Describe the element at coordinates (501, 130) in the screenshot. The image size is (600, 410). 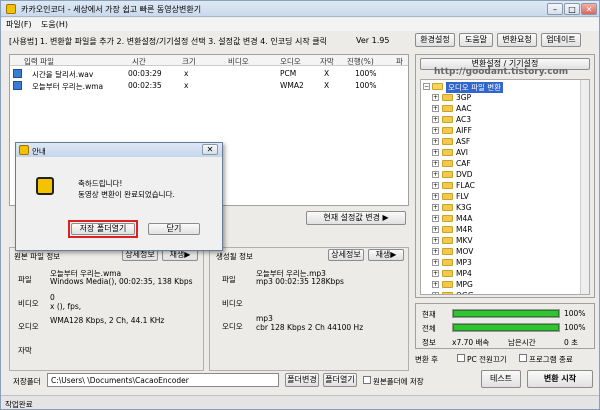
I see `tree-item: + AIFF` at that location.